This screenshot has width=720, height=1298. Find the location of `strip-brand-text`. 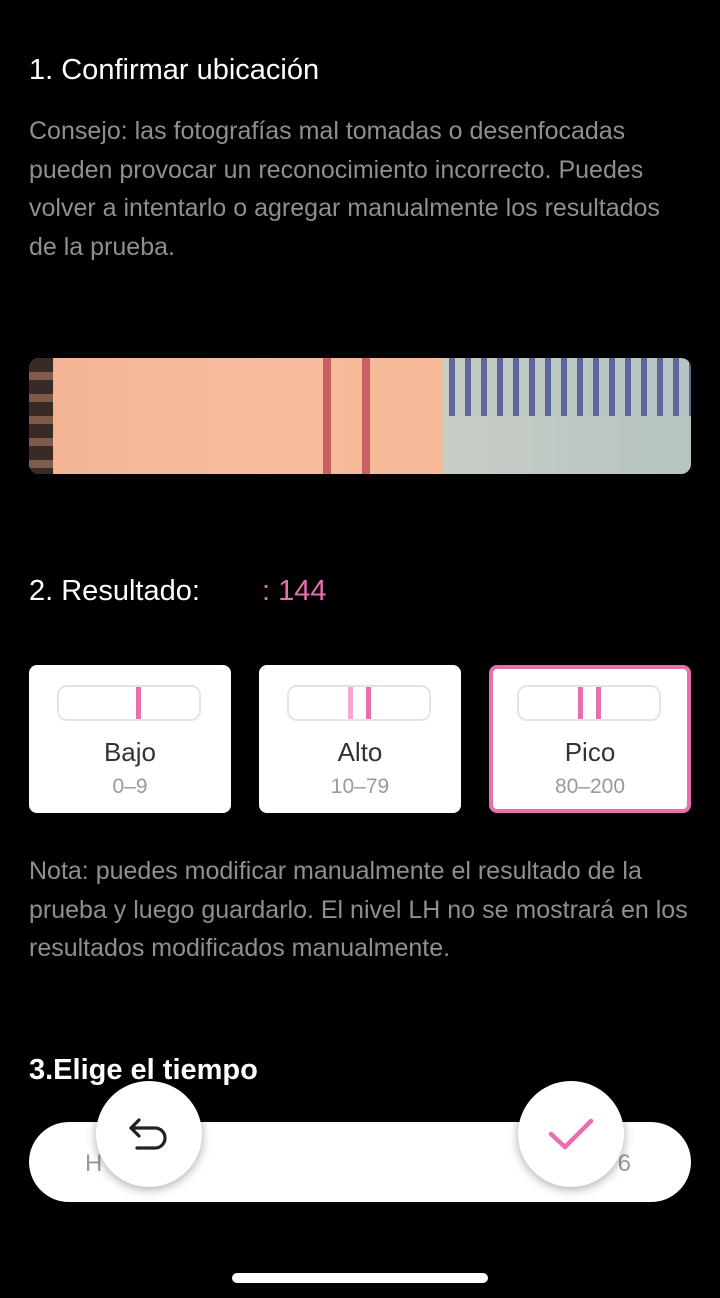

strip-brand-text is located at coordinates (570, 387).